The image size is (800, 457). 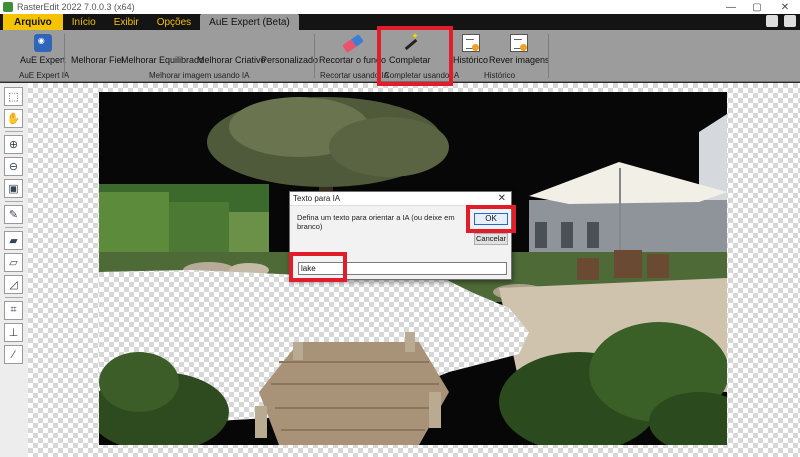 What do you see at coordinates (519, 60) in the screenshot?
I see `rever-imagens-label: Rever imagens` at bounding box center [519, 60].